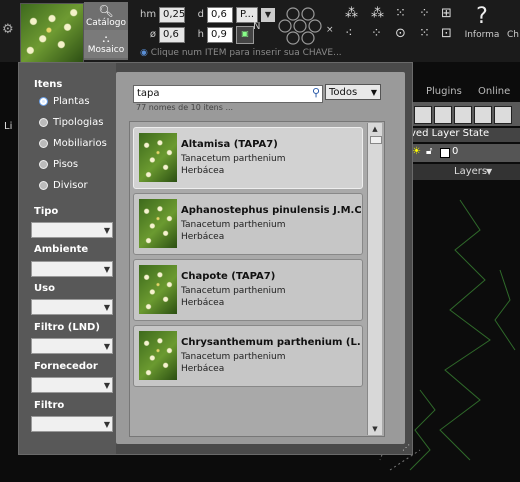 This screenshot has height=482, width=520. Describe the element at coordinates (72, 230) in the screenshot. I see `tipo-select: ▼` at that location.